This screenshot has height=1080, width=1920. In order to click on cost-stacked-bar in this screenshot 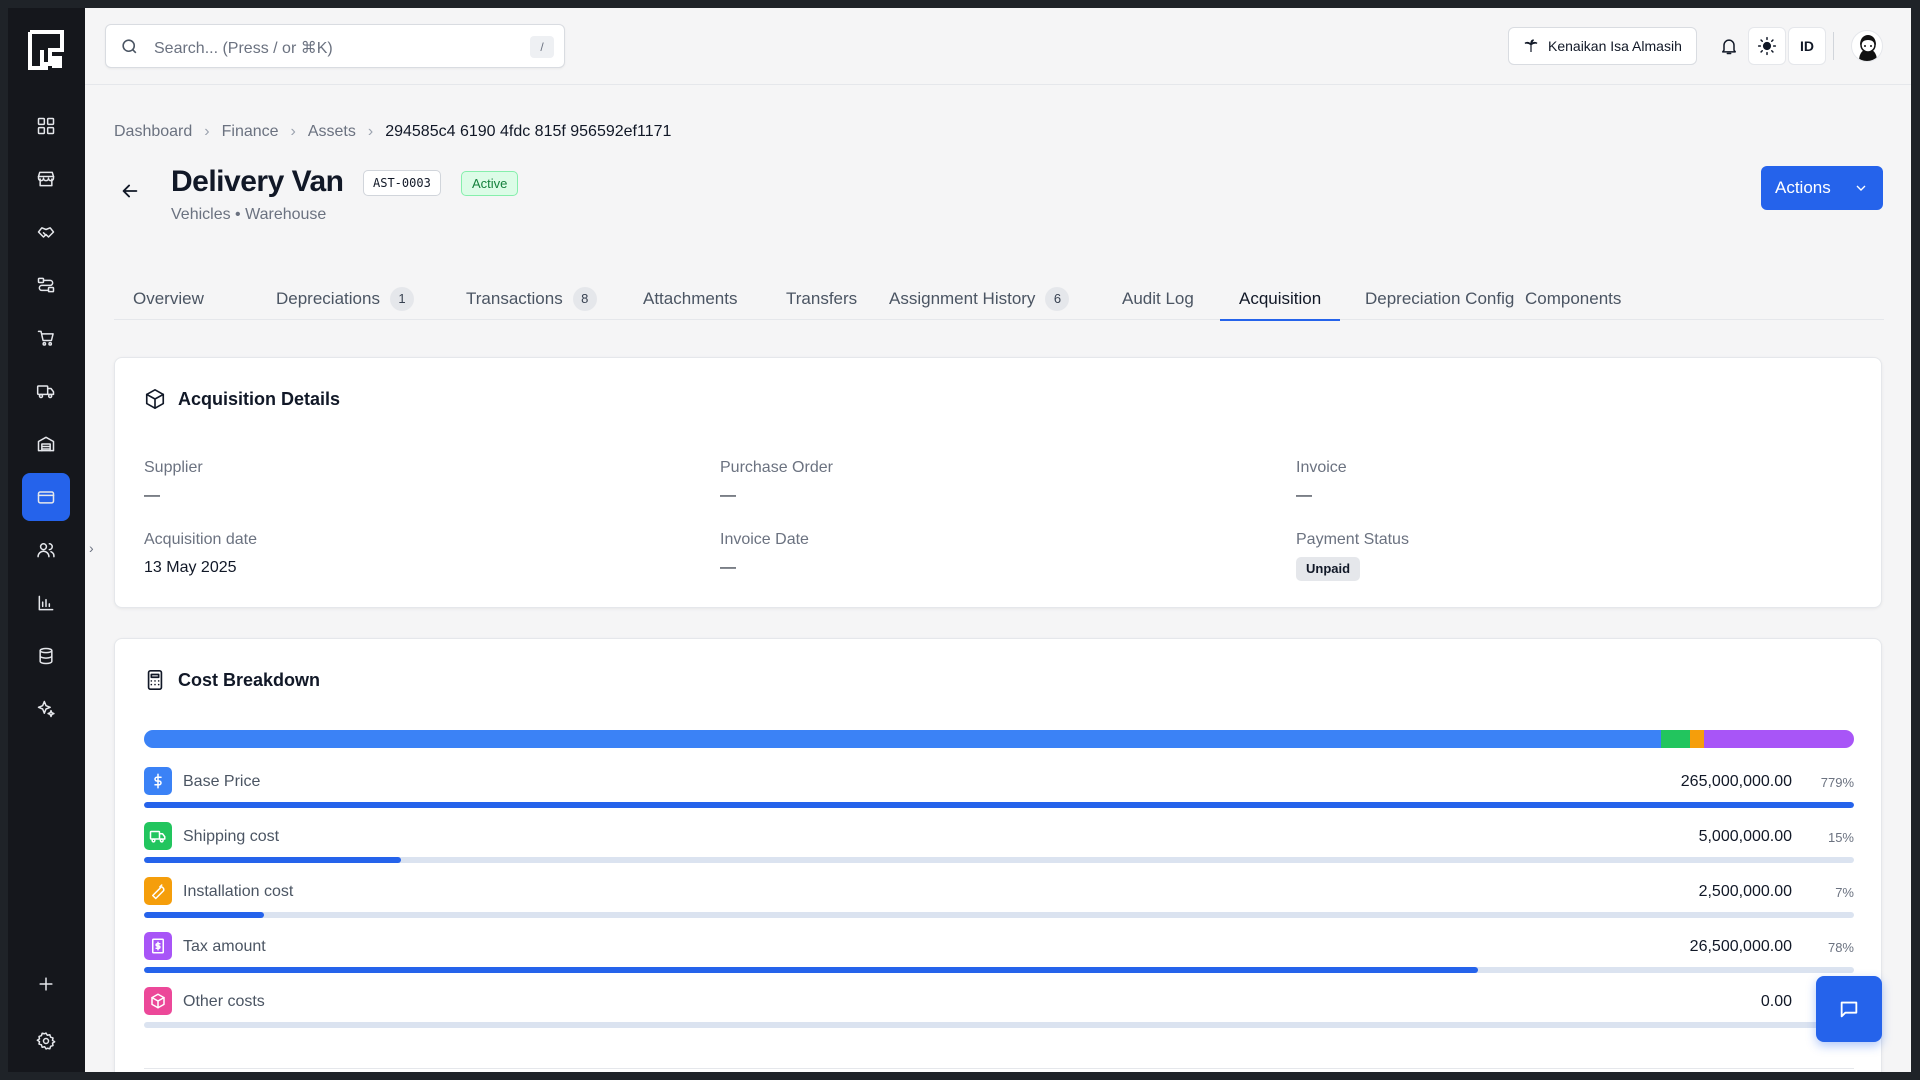, I will do `click(999, 739)`.